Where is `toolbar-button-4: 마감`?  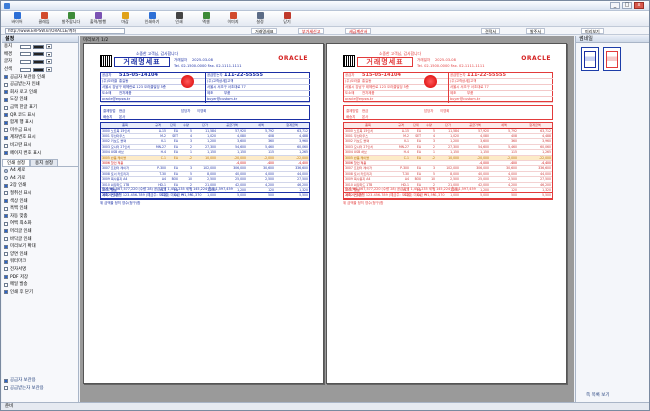
toolbar-button-4: 마감 is located at coordinates (125, 19).